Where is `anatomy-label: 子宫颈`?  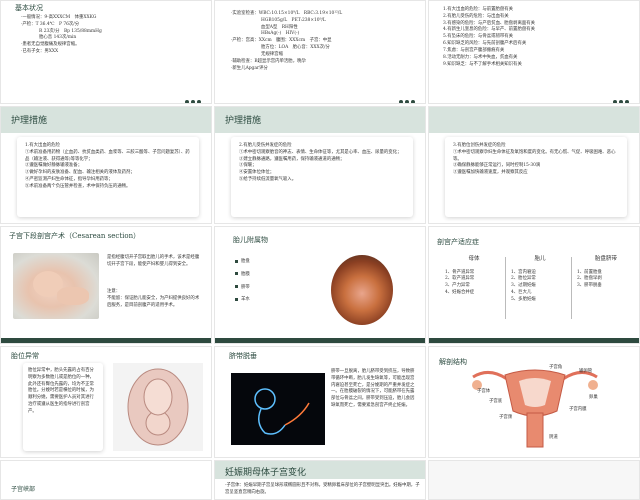 anatomy-label: 子宫颈 is located at coordinates (506, 417).